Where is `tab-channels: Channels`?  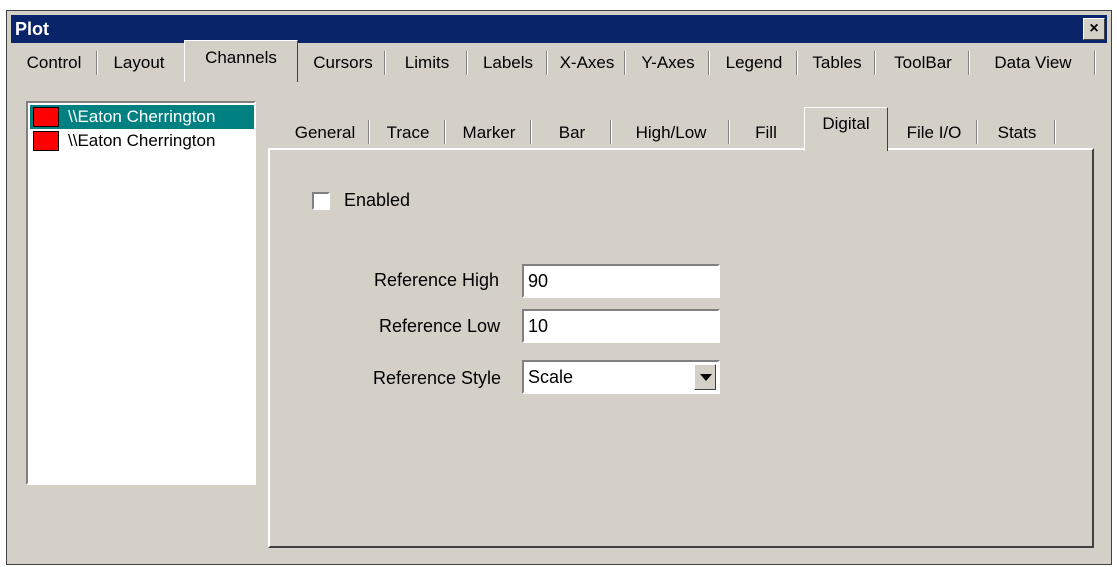 tab-channels: Channels is located at coordinates (241, 61).